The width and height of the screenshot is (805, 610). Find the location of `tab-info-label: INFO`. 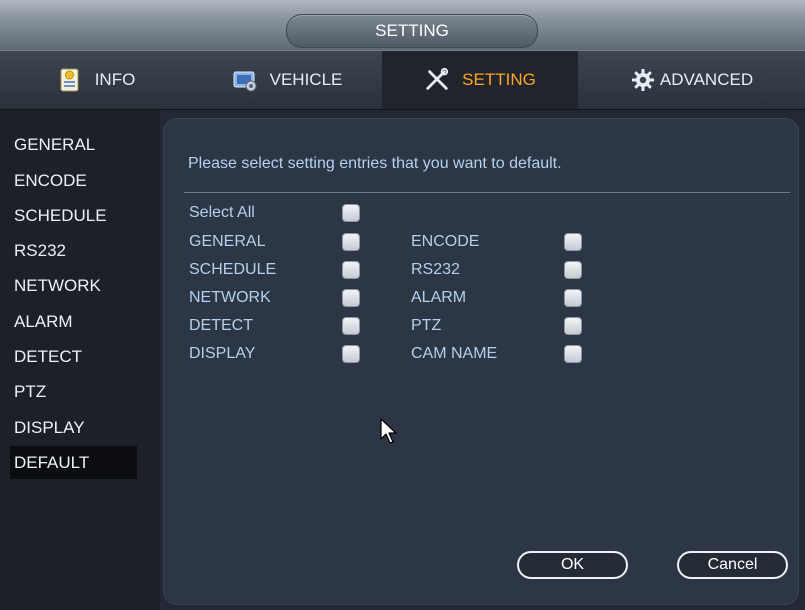

tab-info-label: INFO is located at coordinates (115, 79).